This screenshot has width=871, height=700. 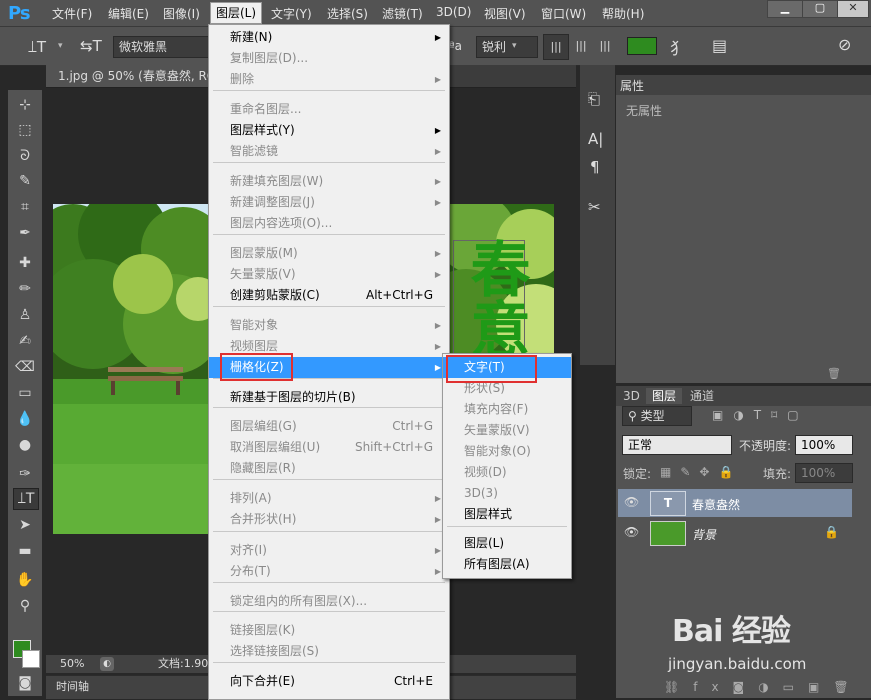 I want to click on menu-3d: 3D(D), so click(x=453, y=12).